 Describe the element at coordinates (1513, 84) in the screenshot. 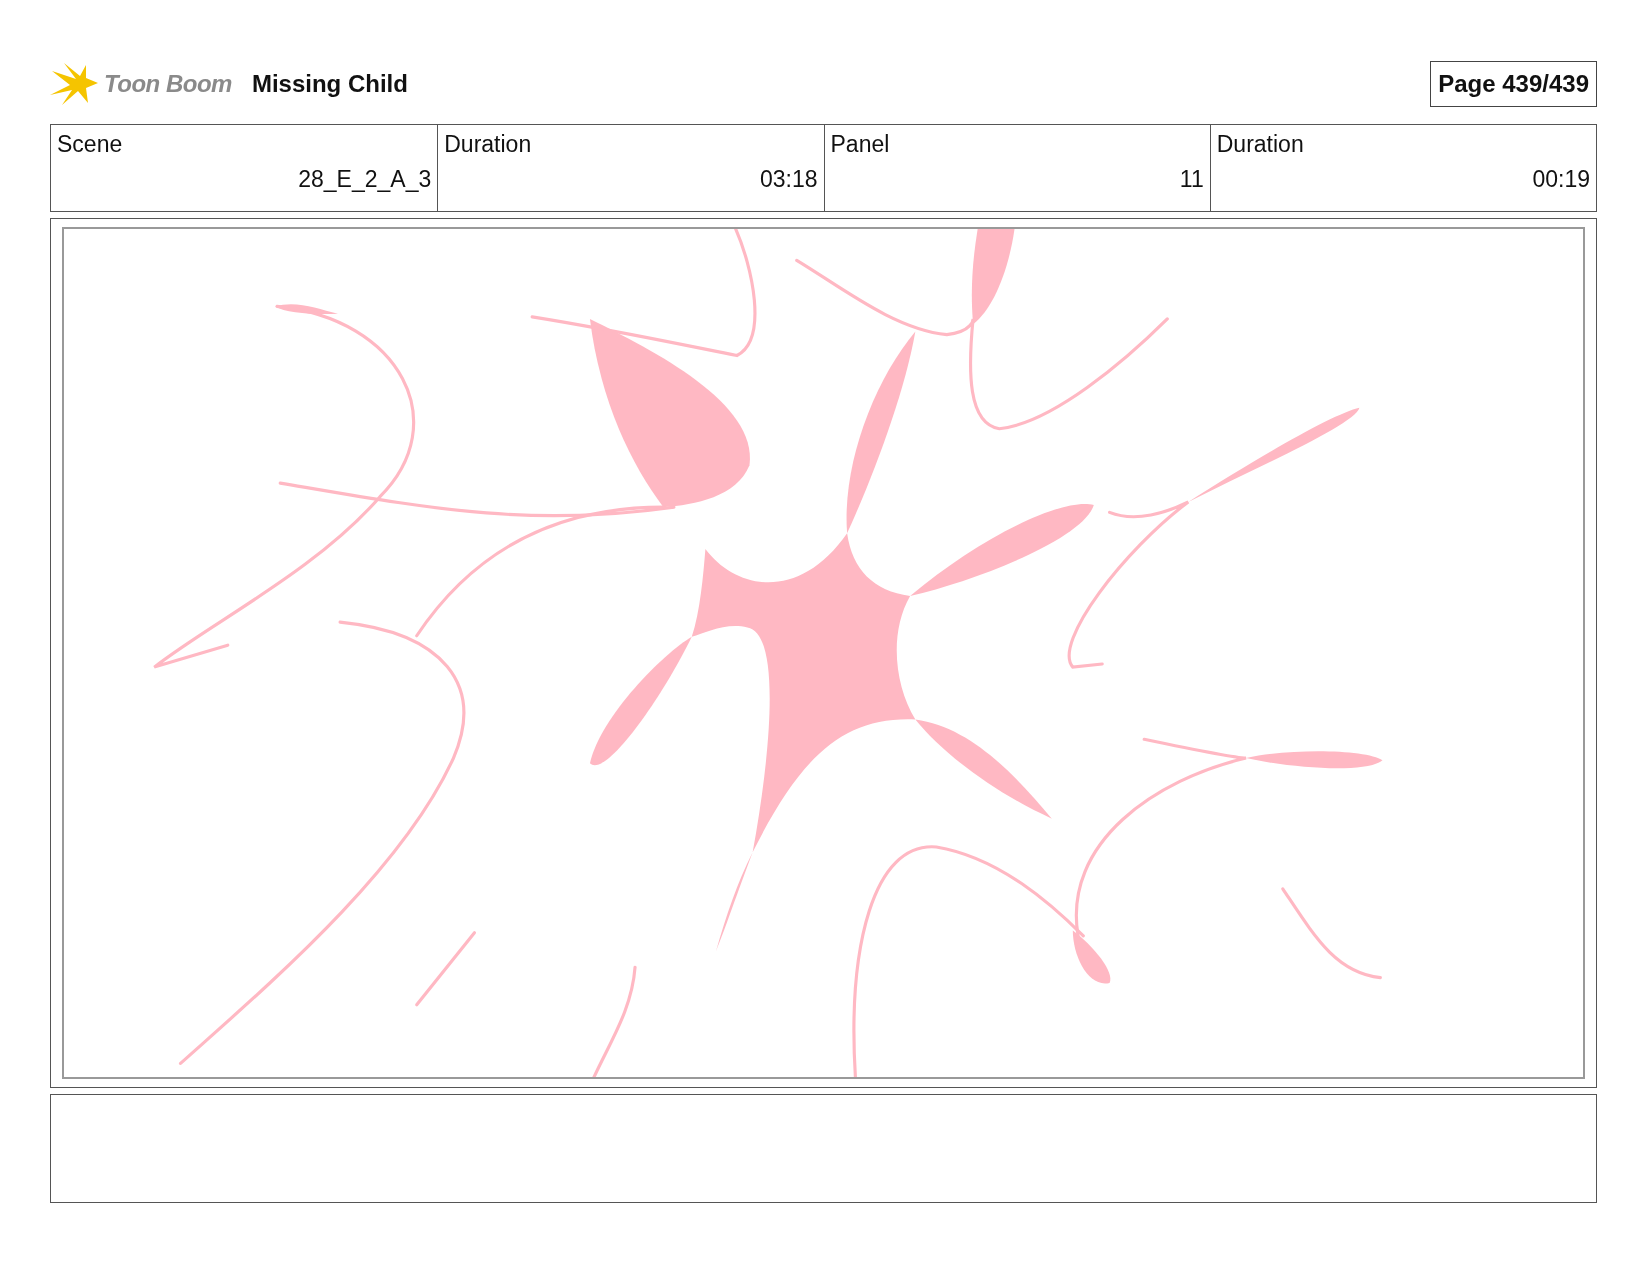

I see `page-number: Page 439/439` at that location.